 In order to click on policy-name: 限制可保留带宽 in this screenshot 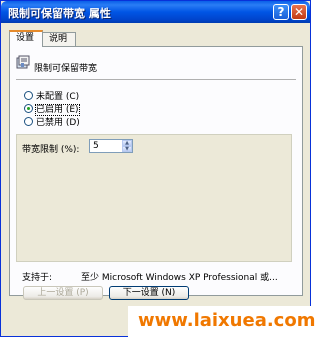, I will do `click(66, 69)`.